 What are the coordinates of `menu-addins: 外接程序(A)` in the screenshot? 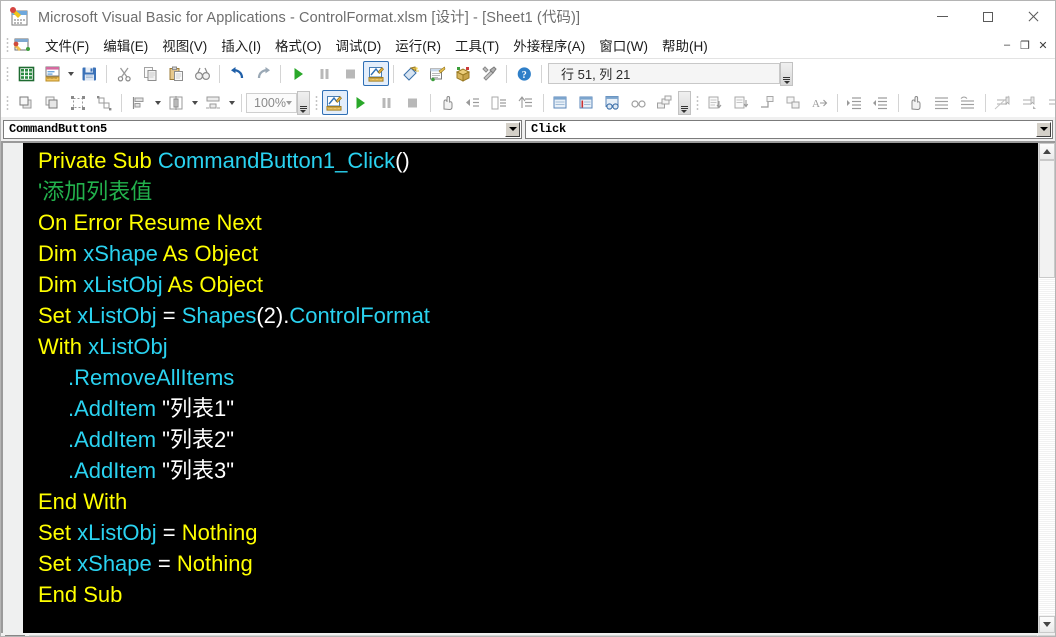 It's located at (549, 45).